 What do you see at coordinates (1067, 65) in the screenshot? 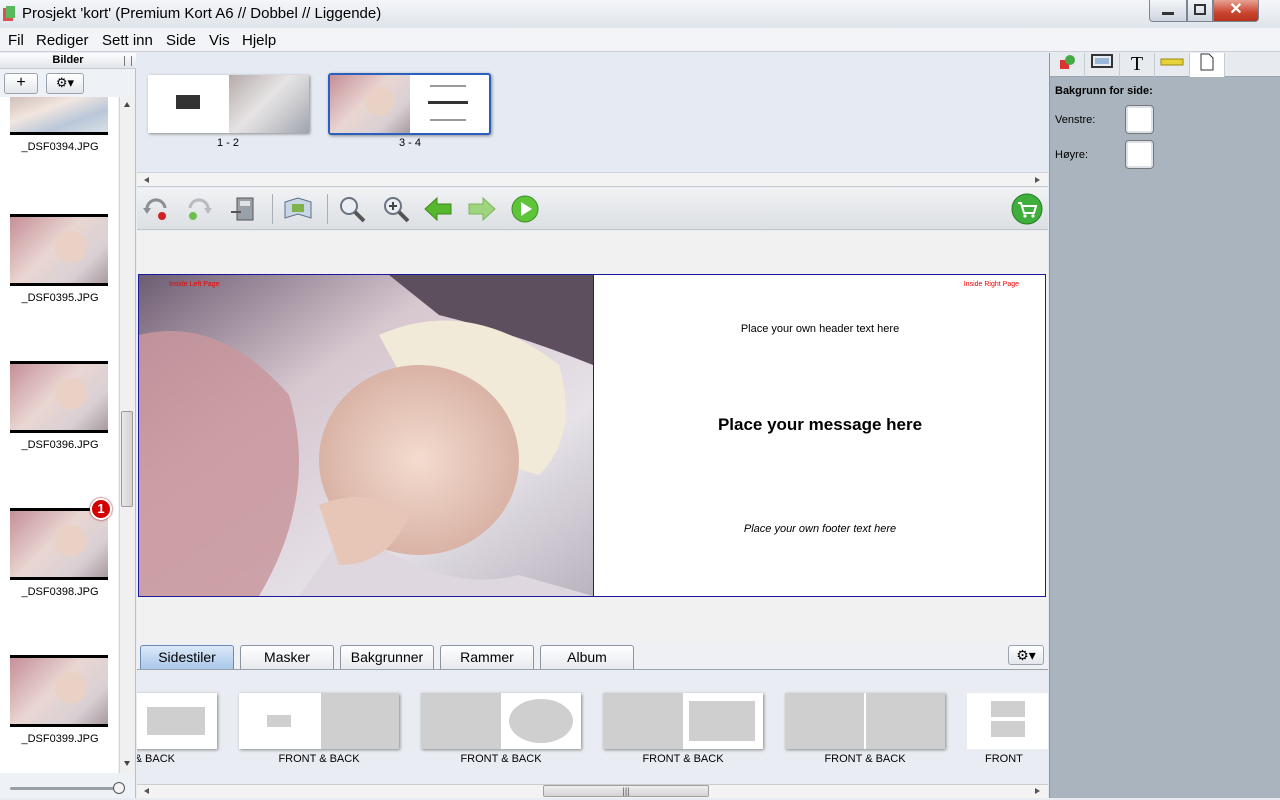
I see `shapes-icon` at bounding box center [1067, 65].